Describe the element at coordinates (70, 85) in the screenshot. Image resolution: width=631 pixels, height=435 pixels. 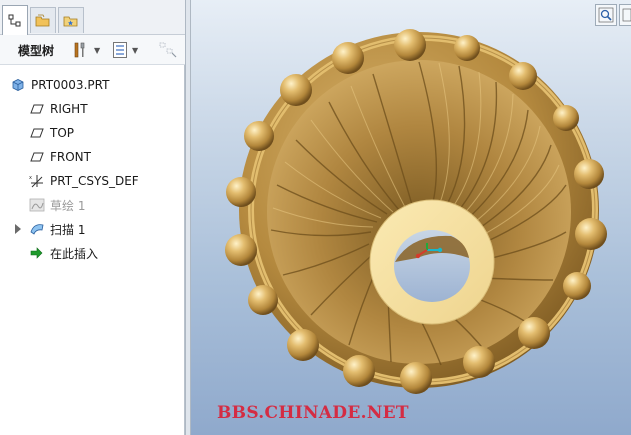
I see `tree-item-label: PRT0003.PRT` at that location.